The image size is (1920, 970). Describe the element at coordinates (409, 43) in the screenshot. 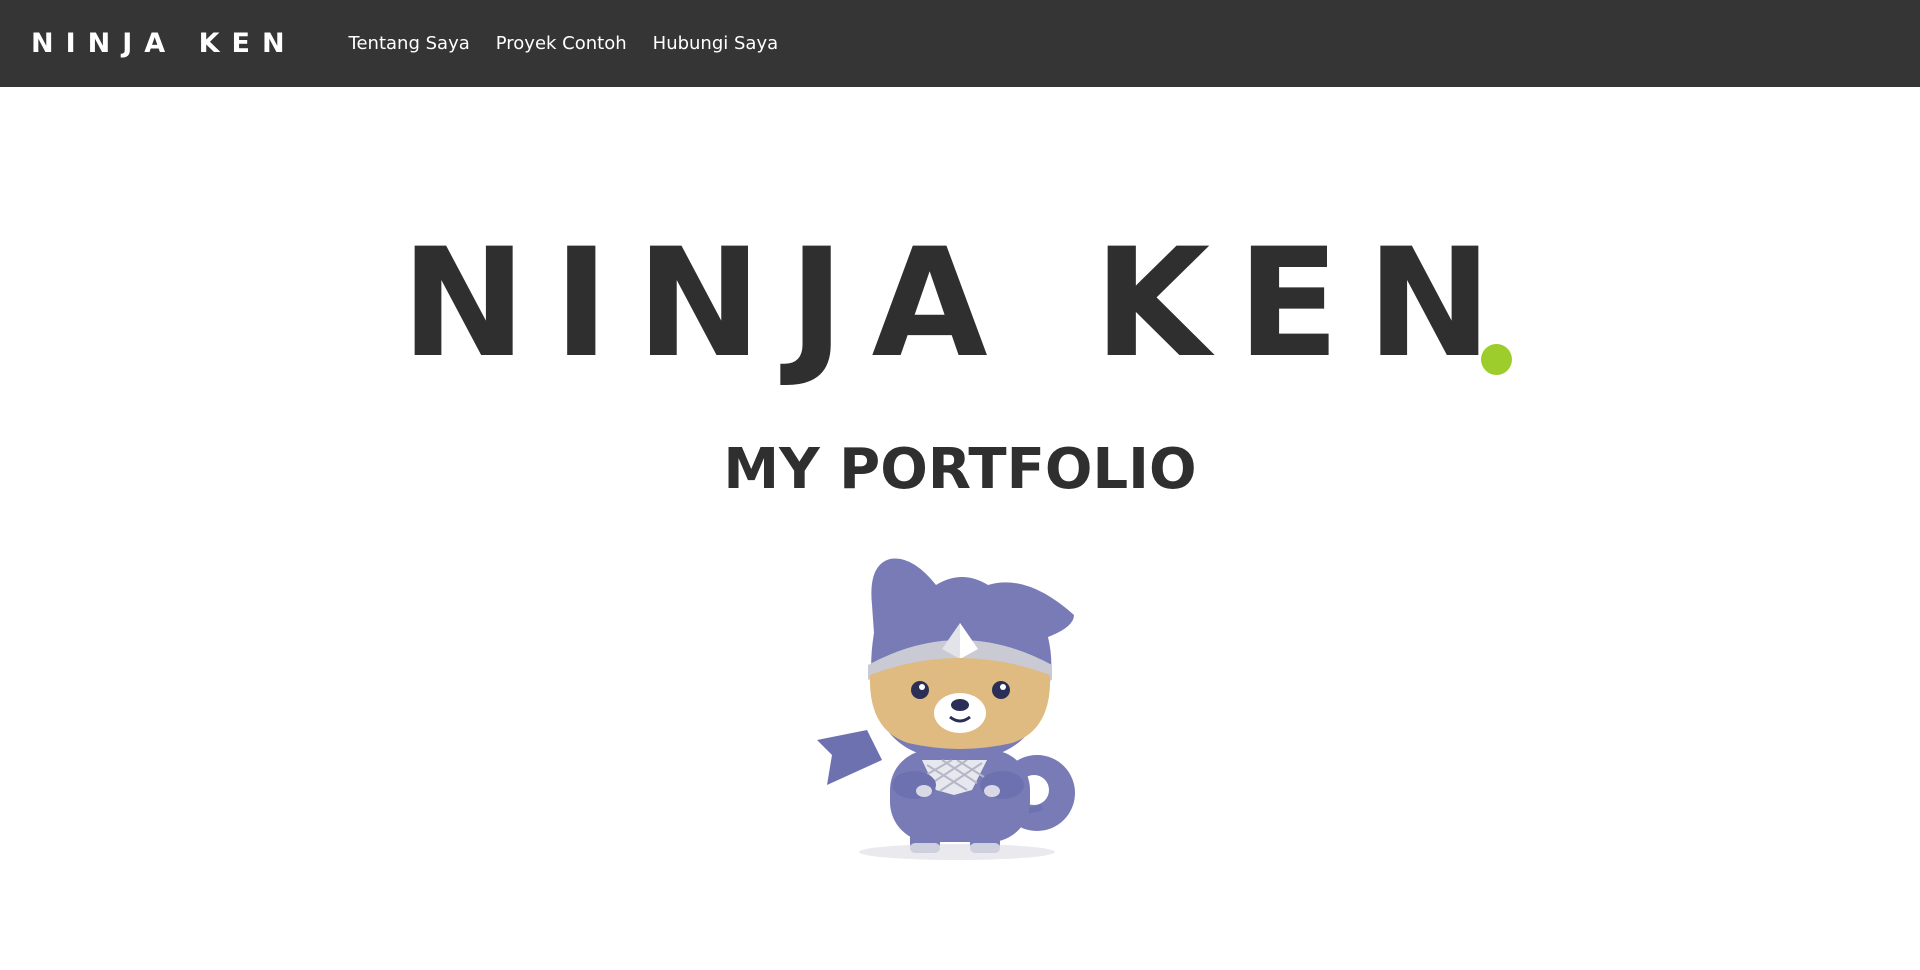

I see `nav-link-tentang-saya: Tentang Saya` at that location.